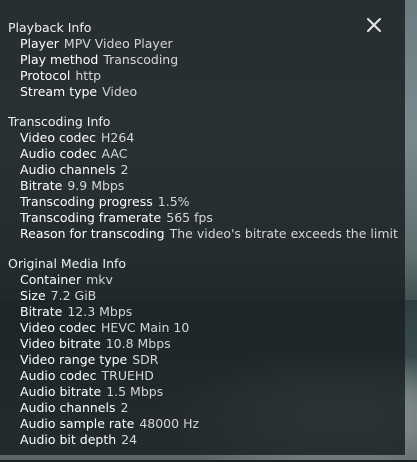 Image resolution: width=417 pixels, height=462 pixels. Describe the element at coordinates (141, 59) in the screenshot. I see `info-value: Transcoding` at that location.